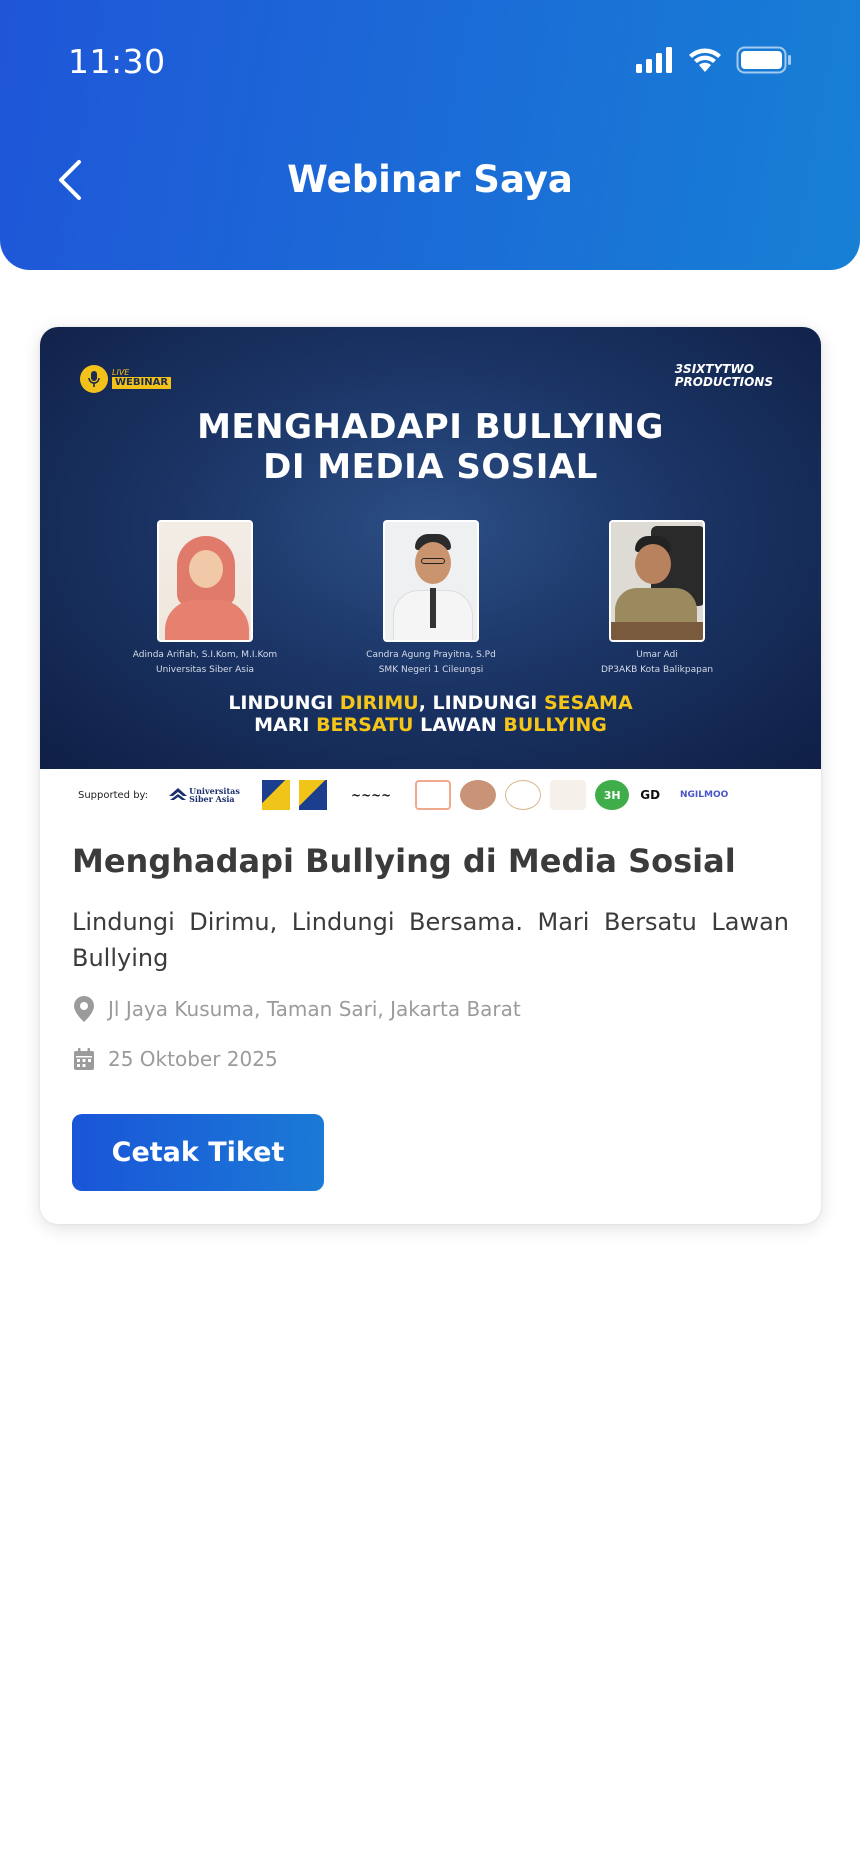 This screenshot has height=1864, width=860. What do you see at coordinates (379, 703) in the screenshot?
I see `tag-highlight: DIRIMU` at bounding box center [379, 703].